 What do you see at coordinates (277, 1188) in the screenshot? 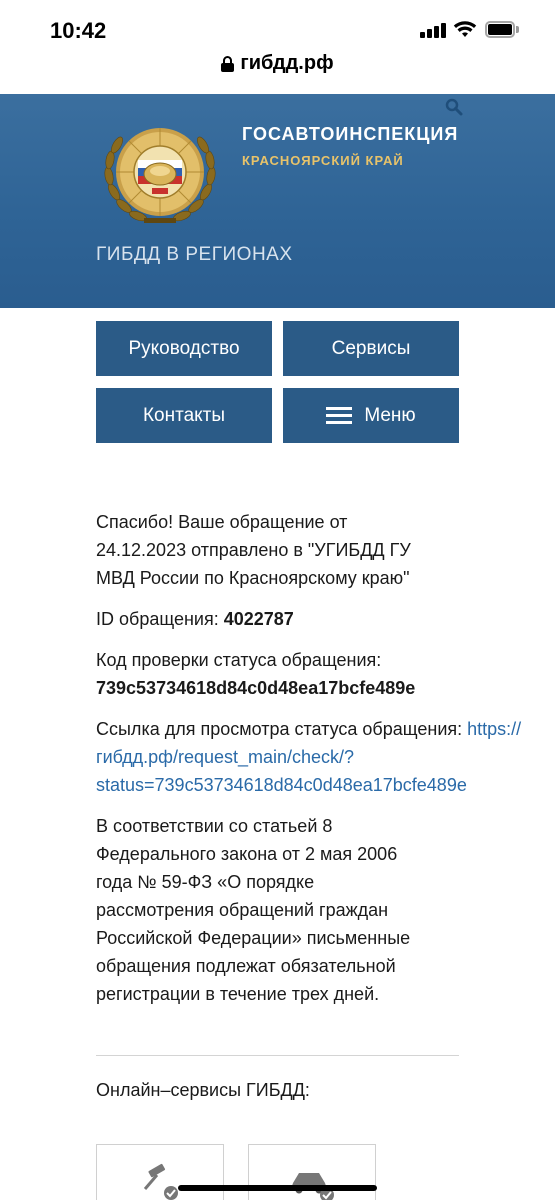
I see `home-indicator` at bounding box center [277, 1188].